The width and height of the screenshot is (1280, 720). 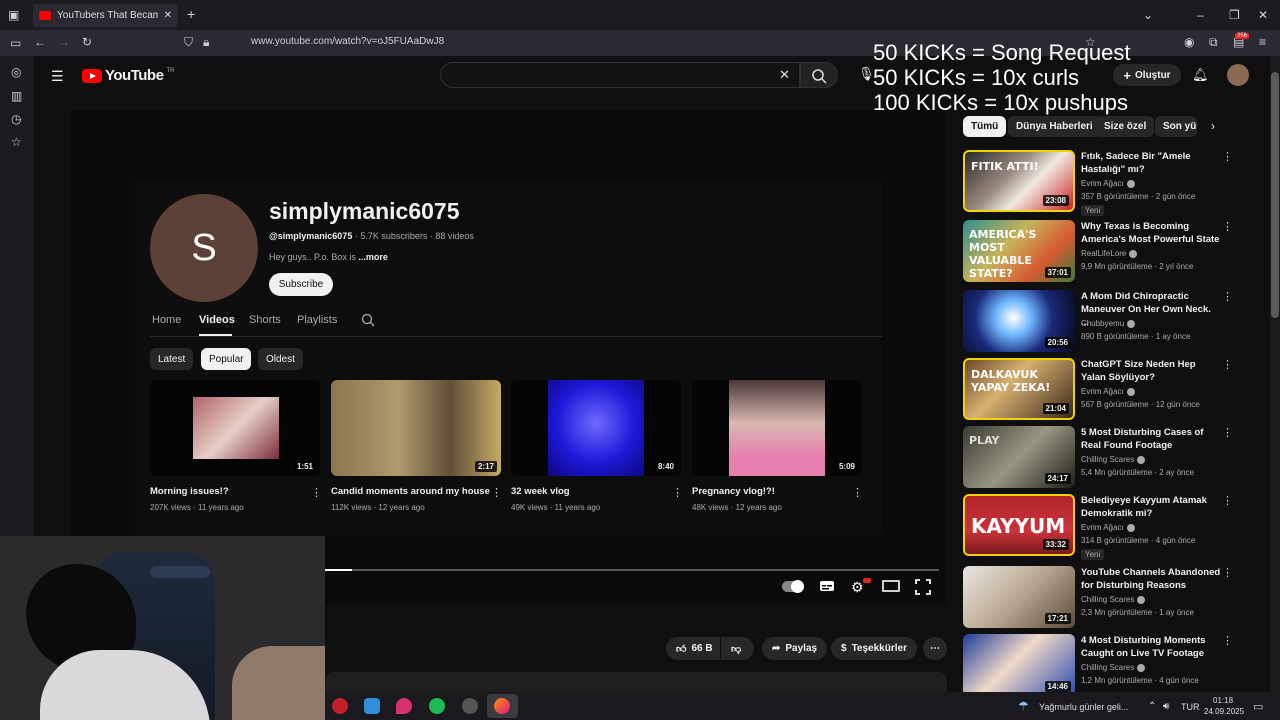 I want to click on rec-title: Fıtık, Sadece Bir "Amele Hastalığı" mı?, so click(x=1151, y=163).